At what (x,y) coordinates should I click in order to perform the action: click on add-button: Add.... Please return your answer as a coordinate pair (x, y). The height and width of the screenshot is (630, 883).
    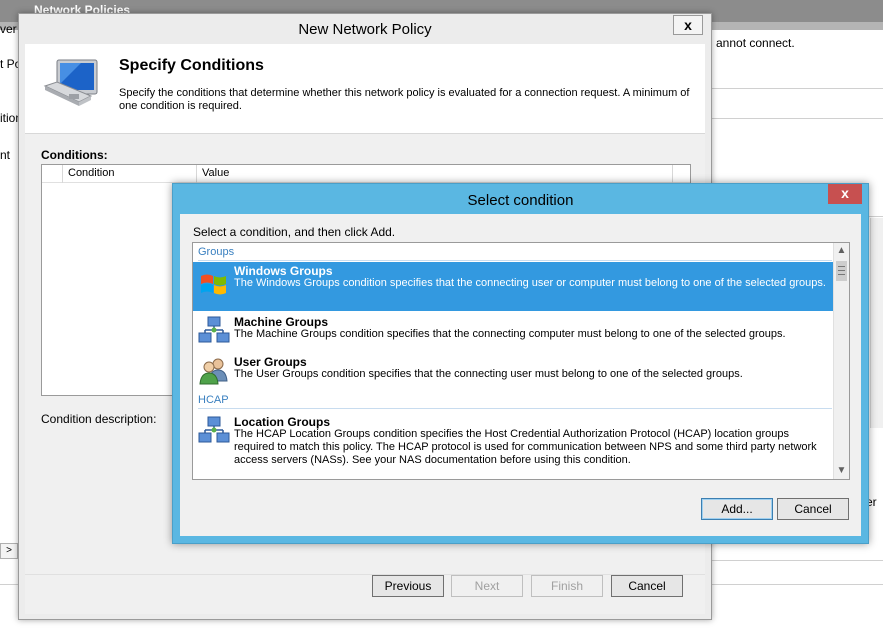
    Looking at the image, I should click on (737, 509).